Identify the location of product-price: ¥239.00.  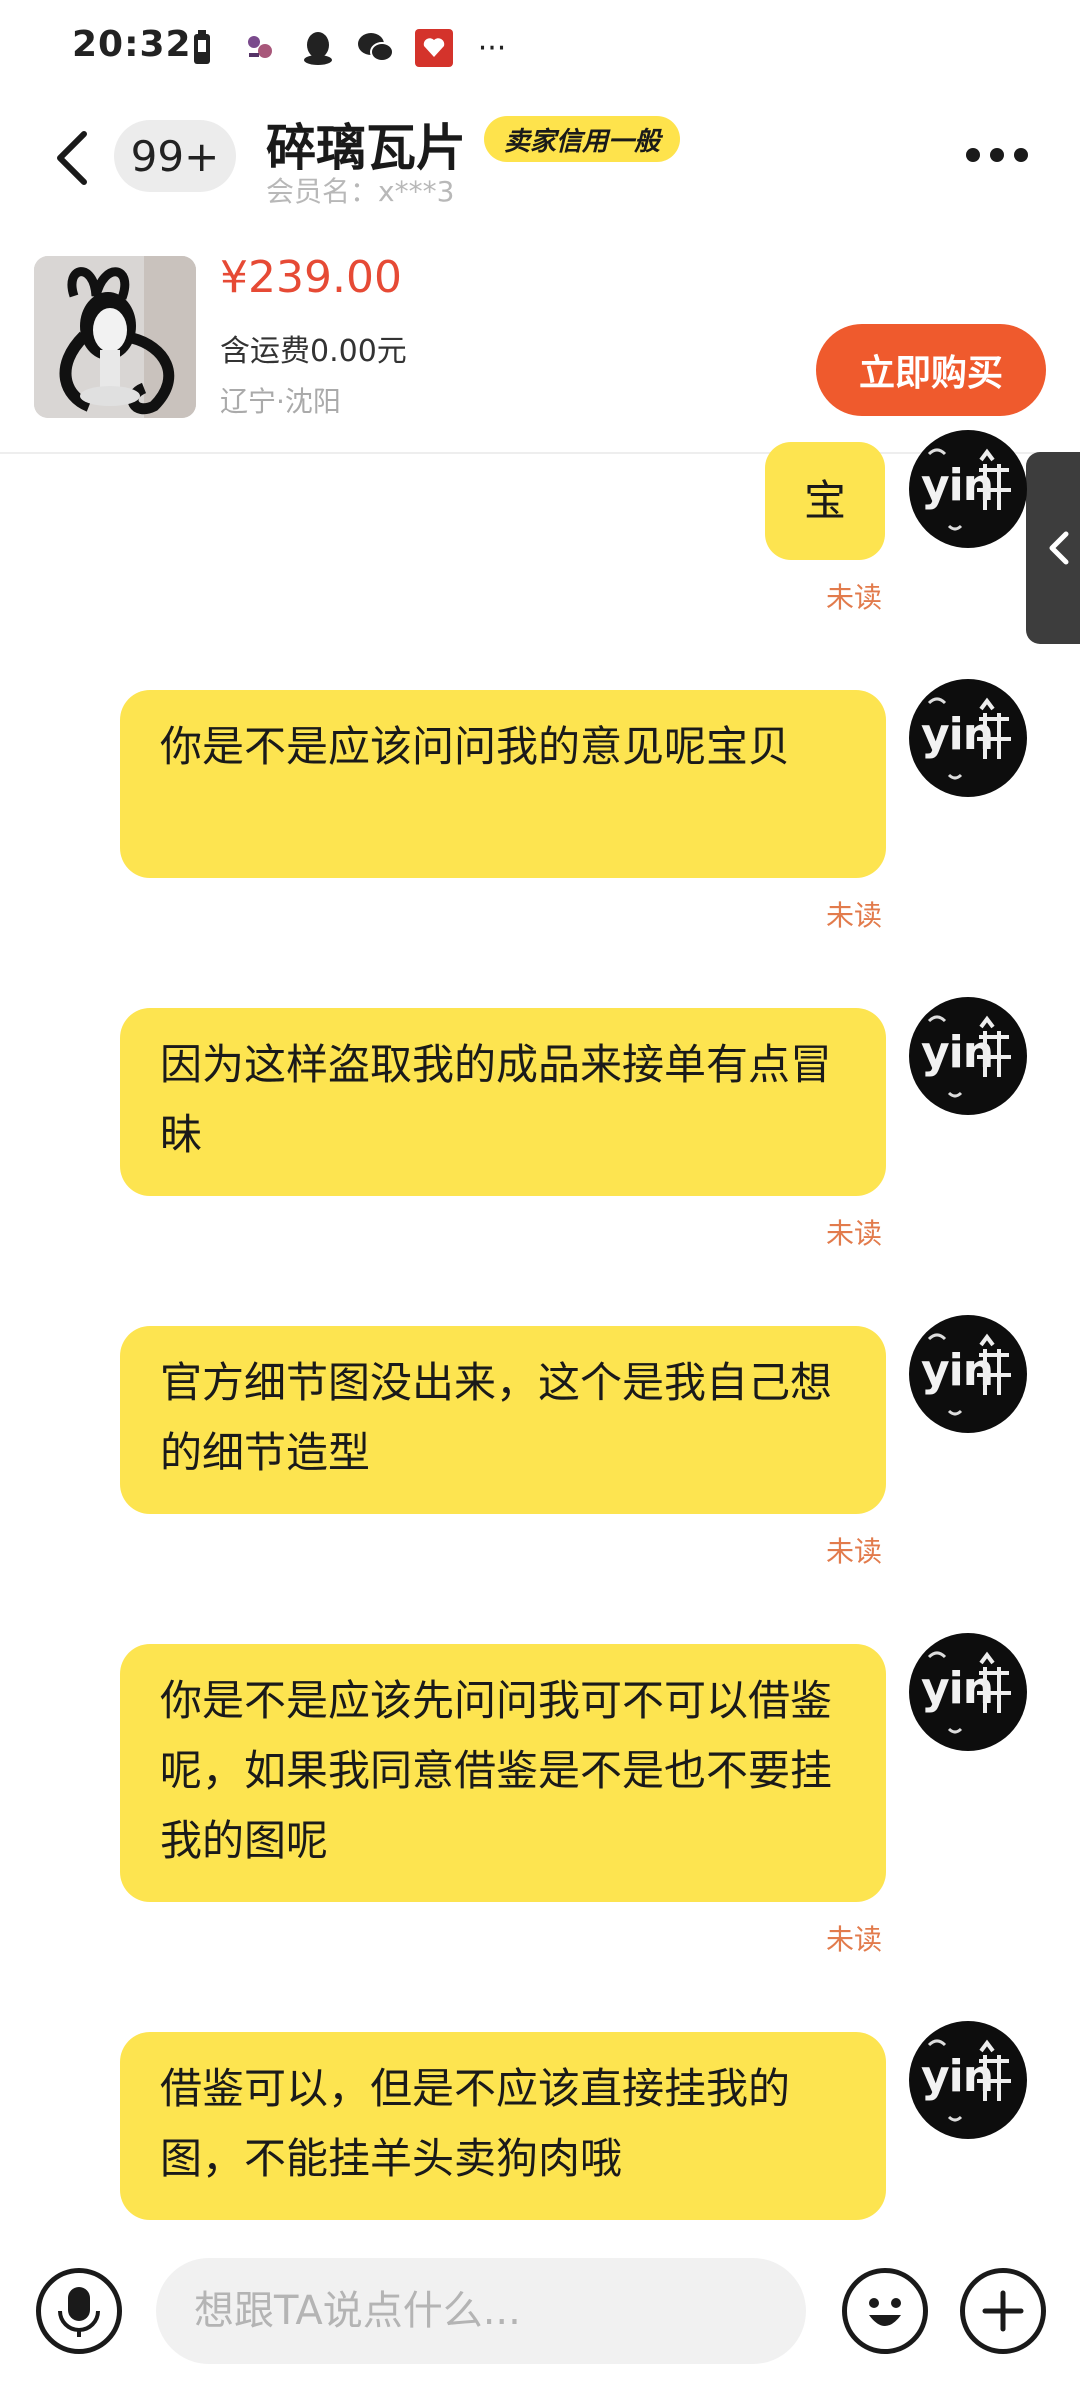
(311, 277).